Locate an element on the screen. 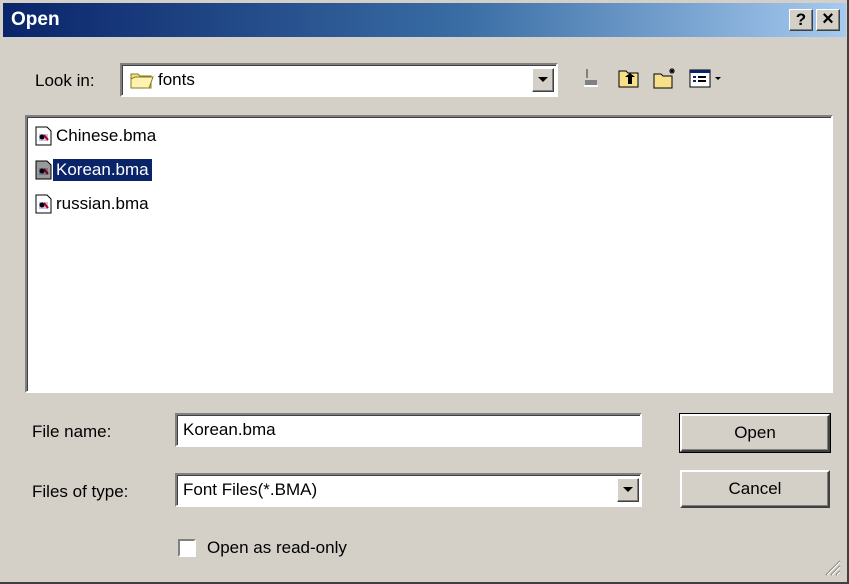  look-in-dropdown-button is located at coordinates (543, 80).